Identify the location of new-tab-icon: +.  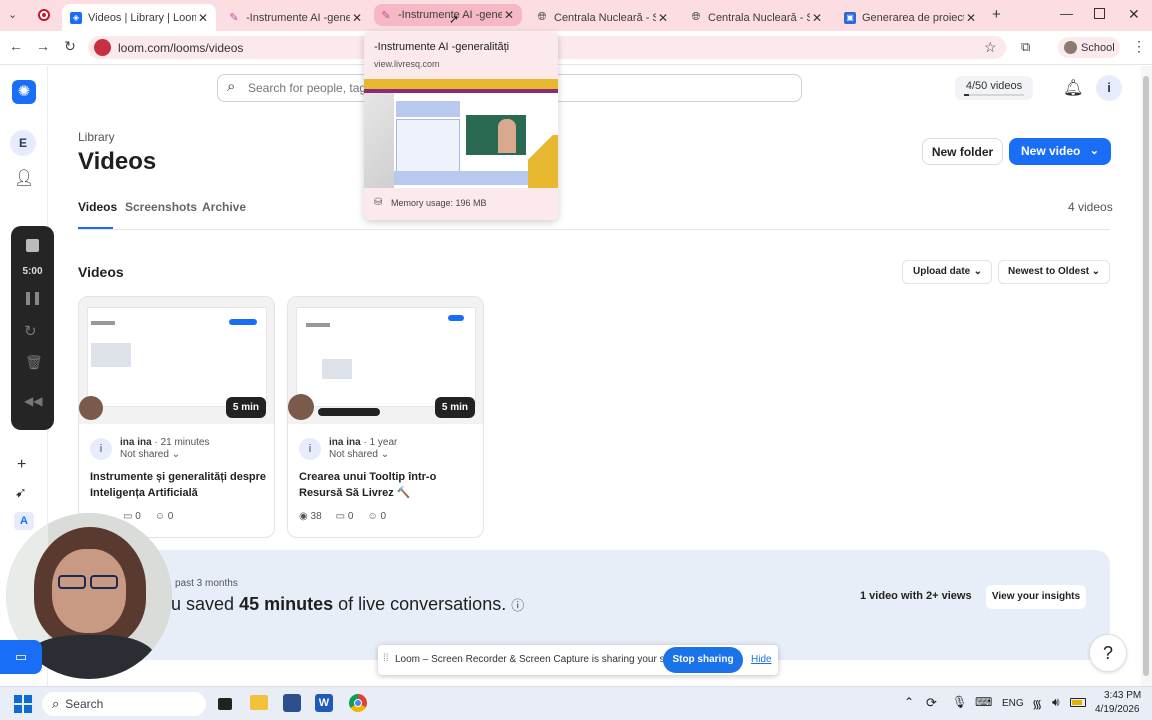
(996, 14).